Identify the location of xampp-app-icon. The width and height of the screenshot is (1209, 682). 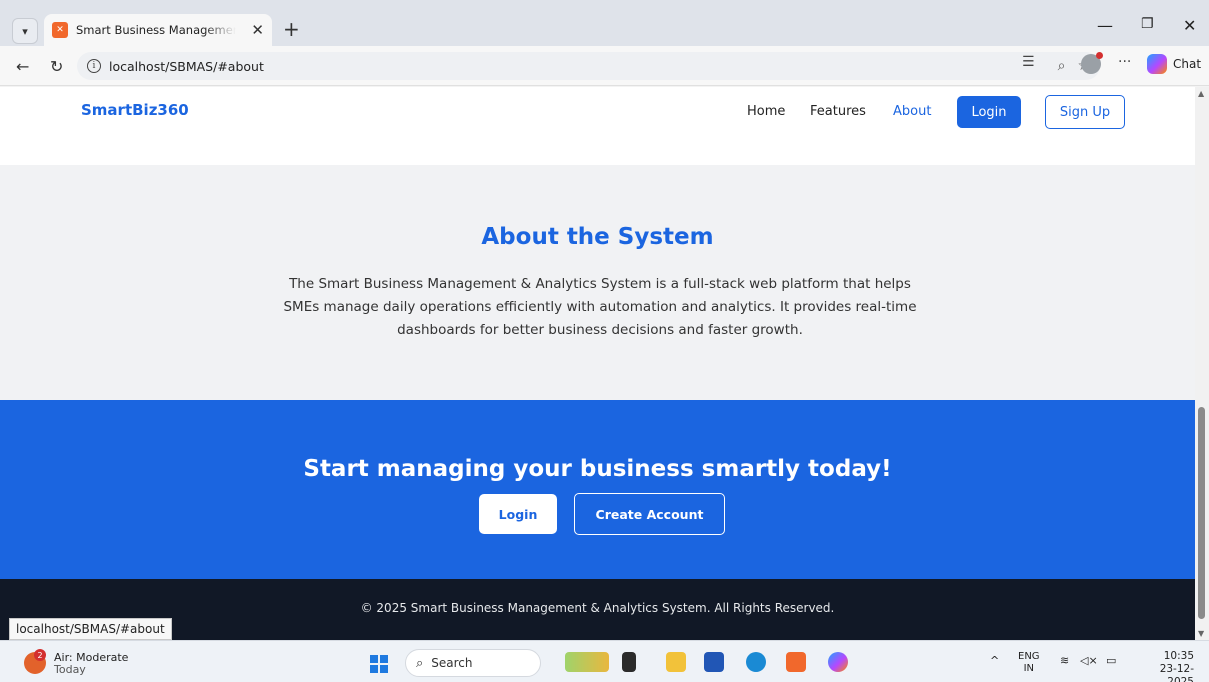
(796, 662).